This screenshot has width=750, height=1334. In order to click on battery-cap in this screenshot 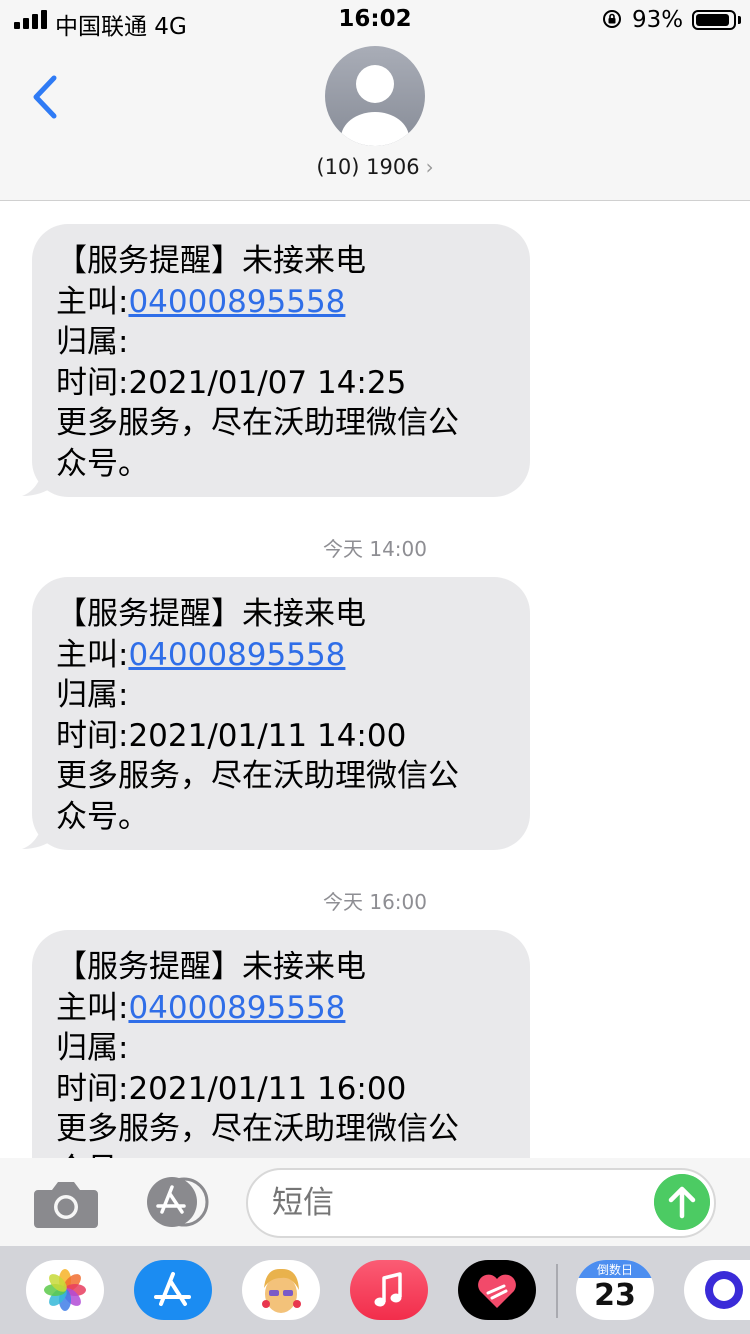, I will do `click(739, 20)`.